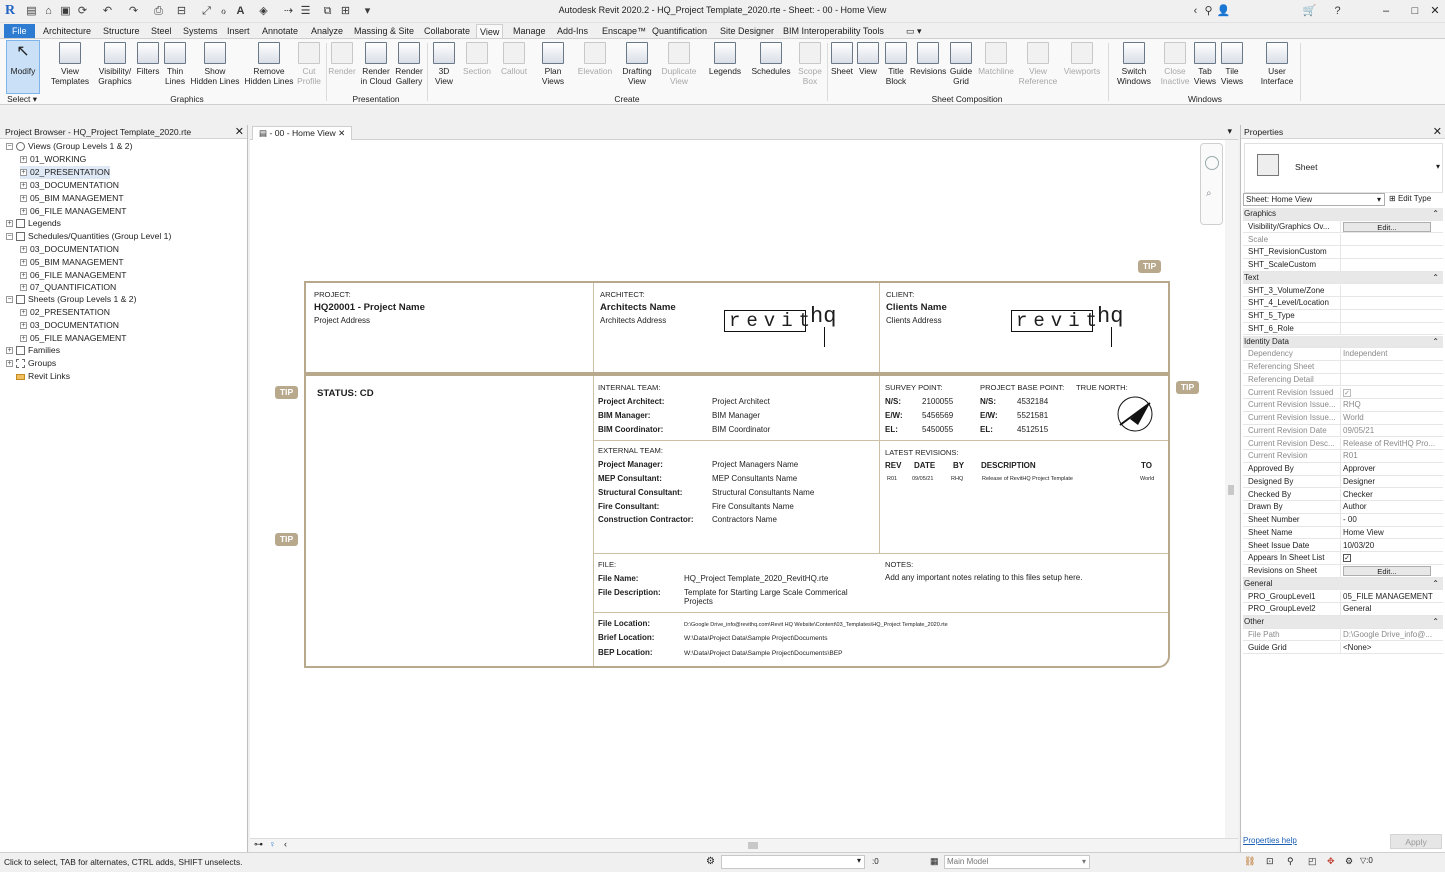  What do you see at coordinates (633, 321) in the screenshot?
I see `architect-address: Architects Address` at bounding box center [633, 321].